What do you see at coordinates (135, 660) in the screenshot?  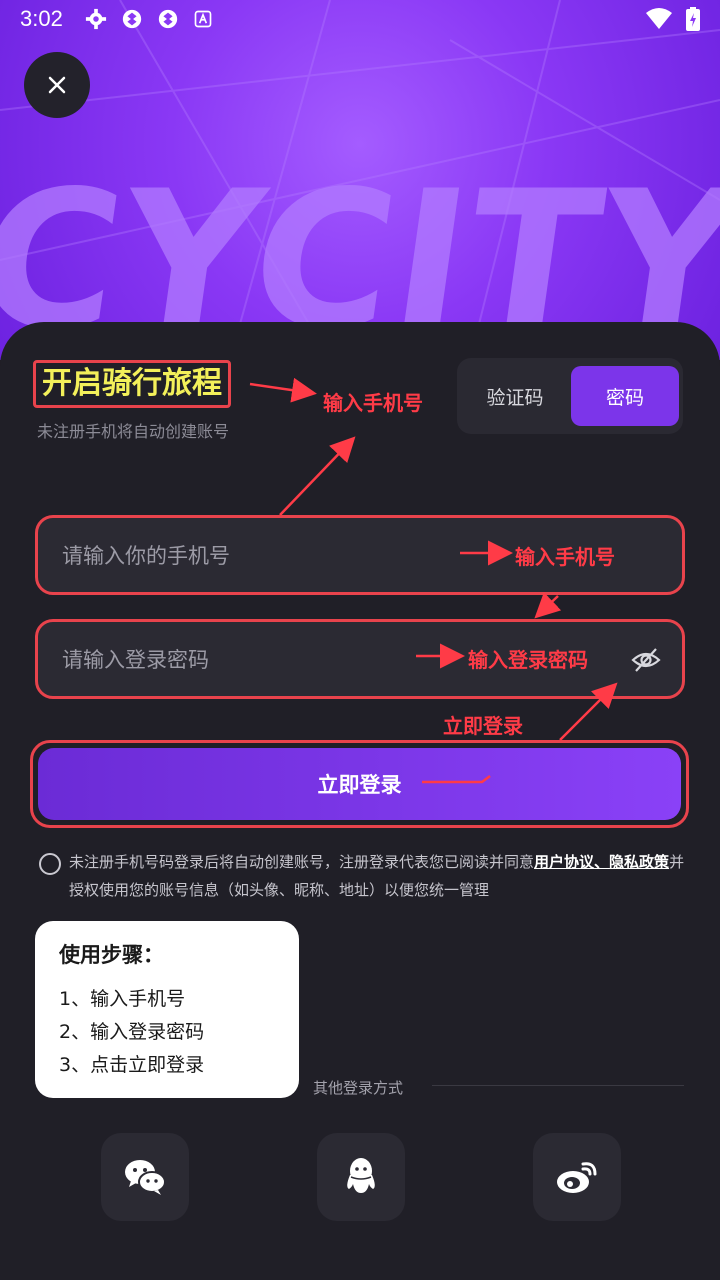 I see `password-placeholder: 请输入登录密码` at bounding box center [135, 660].